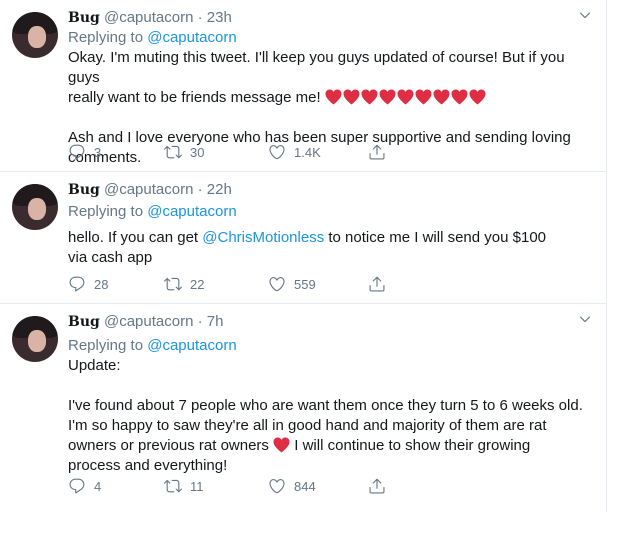 This screenshot has height=539, width=619. I want to click on red-heart-emoji-row, so click(405, 97).